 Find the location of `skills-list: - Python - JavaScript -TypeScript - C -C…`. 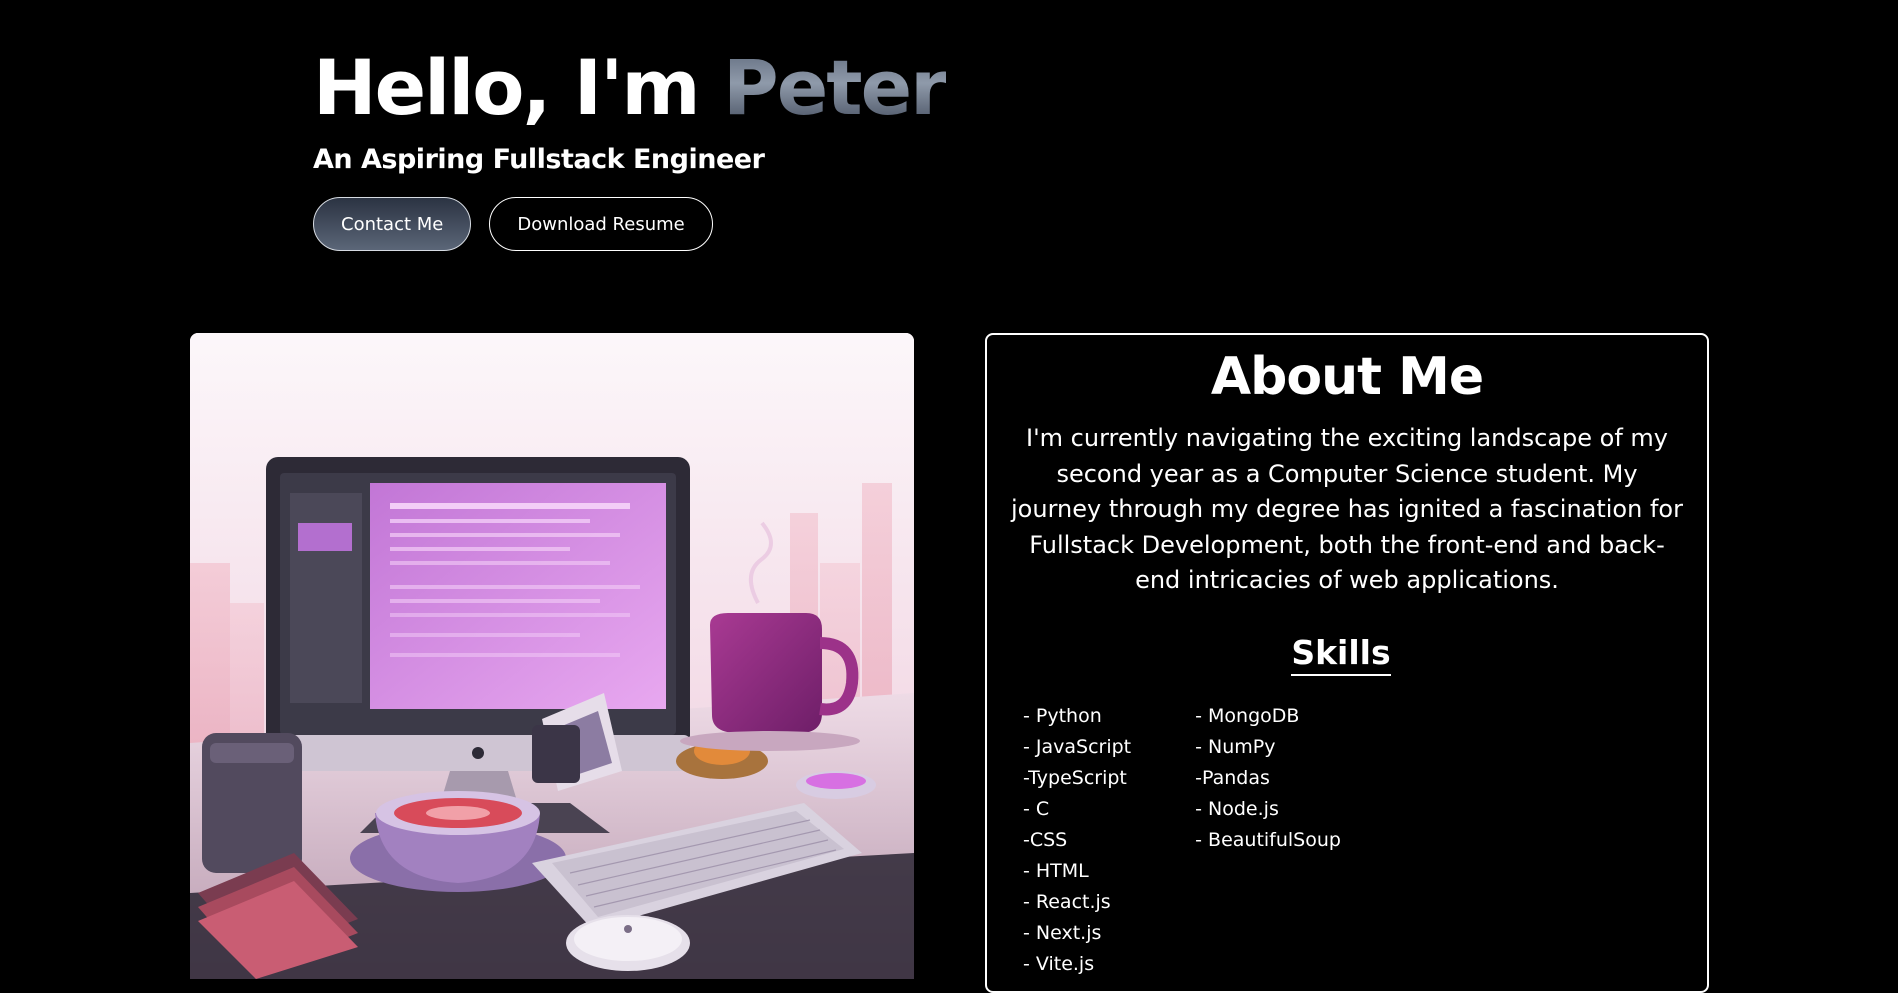

skills-list: - Python - JavaScript -TypeScript - C -C… is located at coordinates (1182, 840).